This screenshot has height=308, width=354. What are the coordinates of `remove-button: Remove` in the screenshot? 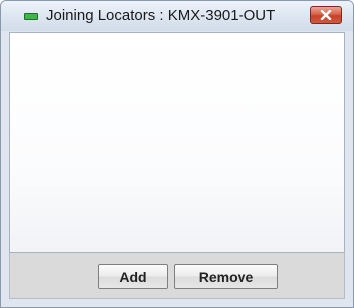 It's located at (226, 276).